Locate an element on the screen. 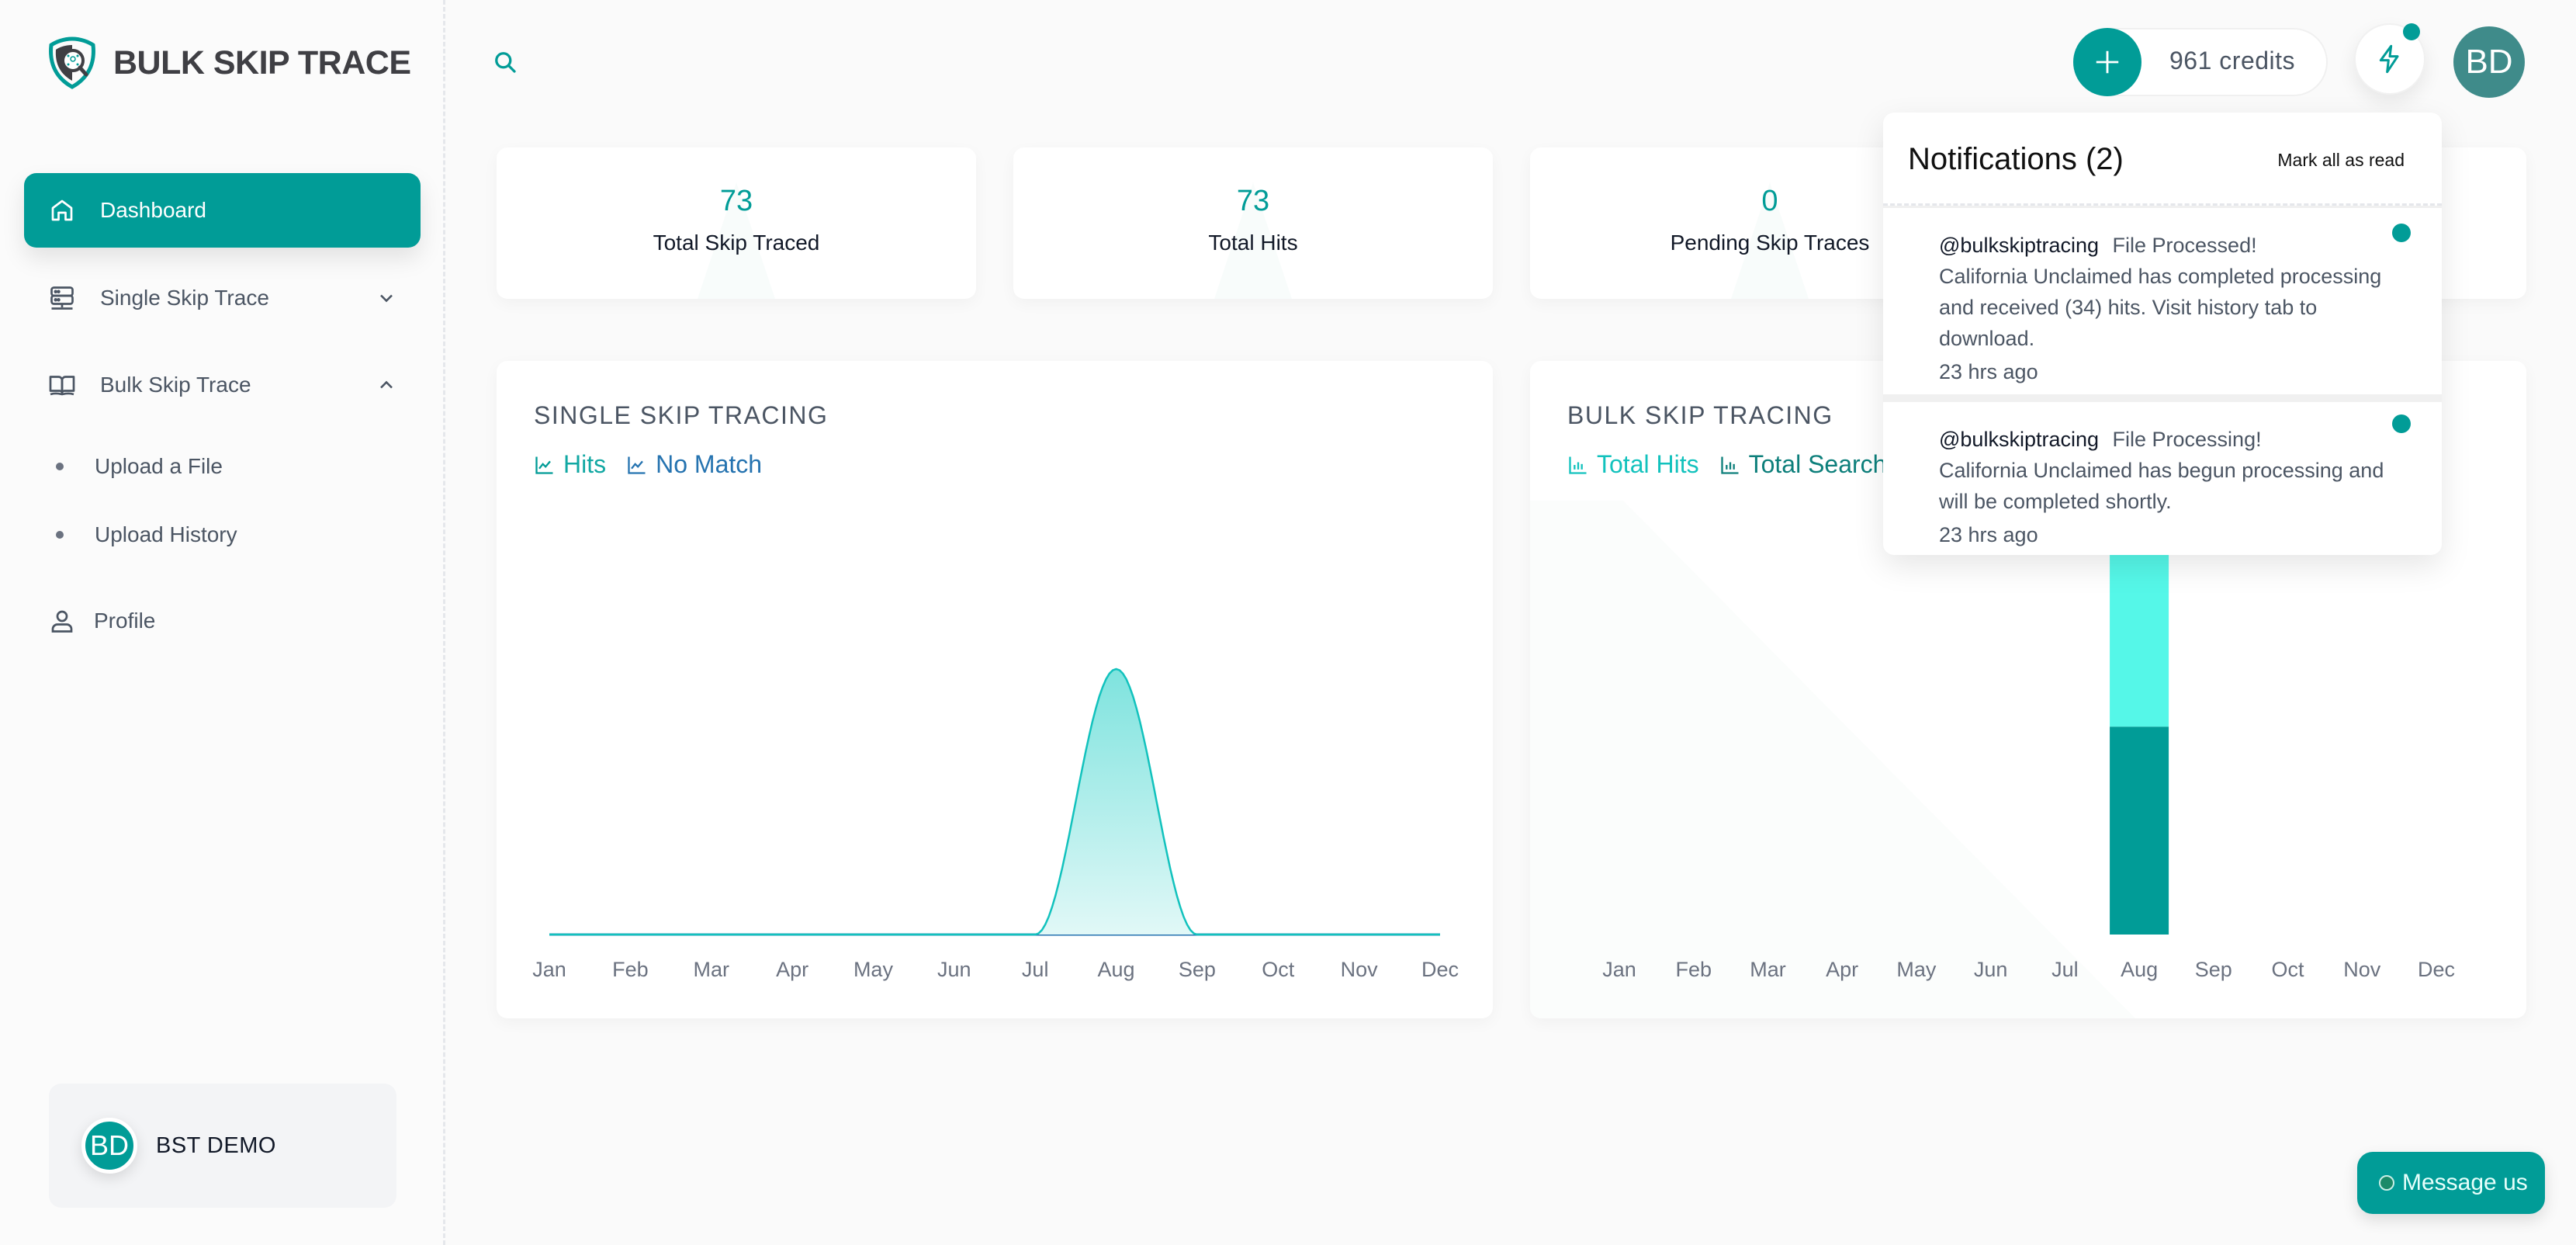  notification-subject: File Processed! is located at coordinates (2184, 245).